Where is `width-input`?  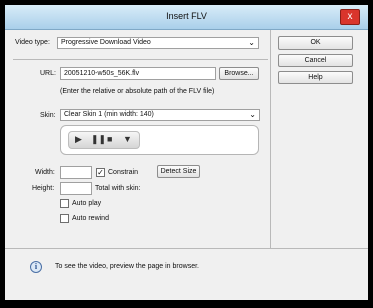 width-input is located at coordinates (76, 172).